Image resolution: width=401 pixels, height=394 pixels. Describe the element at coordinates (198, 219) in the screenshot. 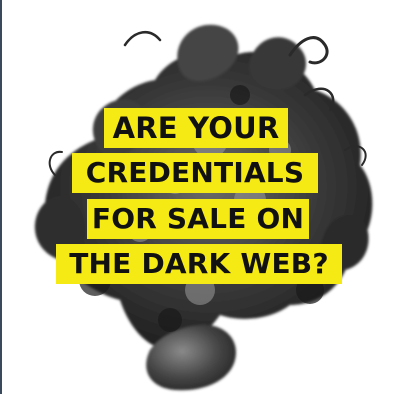

I see `headline-line-3: FOR SALE ON` at that location.